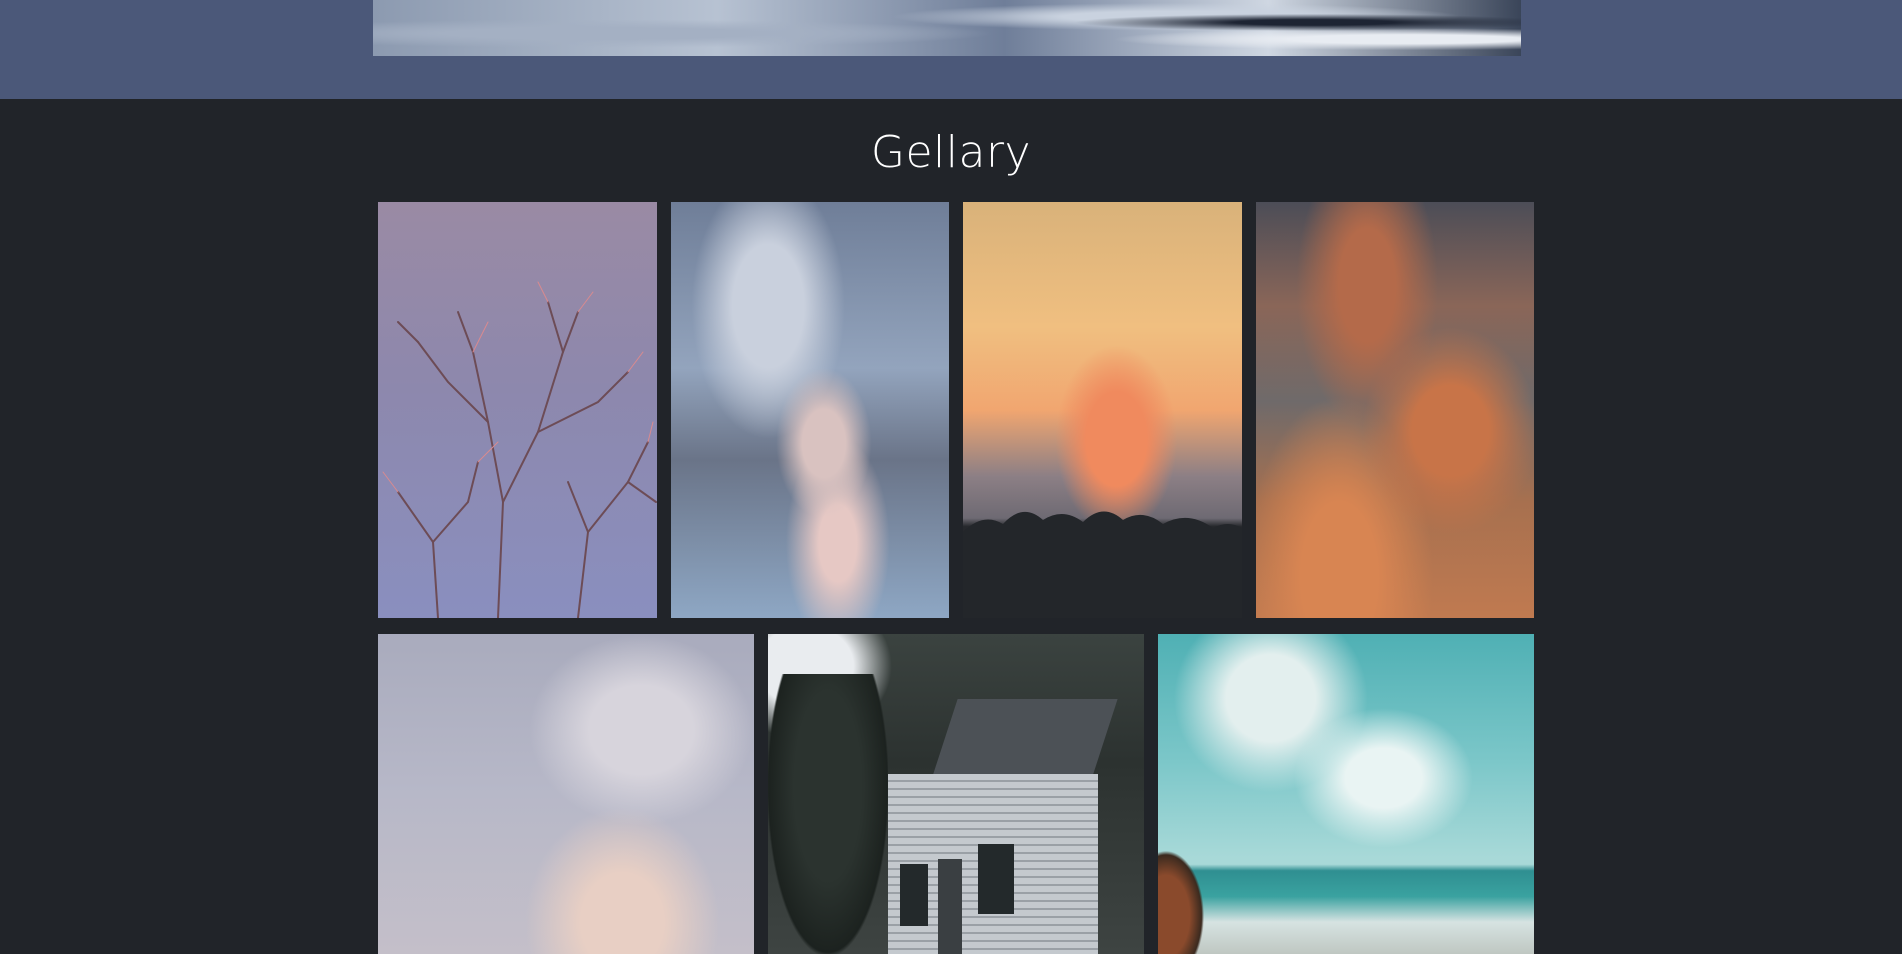 The width and height of the screenshot is (1902, 954). What do you see at coordinates (1102, 564) in the screenshot?
I see `treeline-graphic` at bounding box center [1102, 564].